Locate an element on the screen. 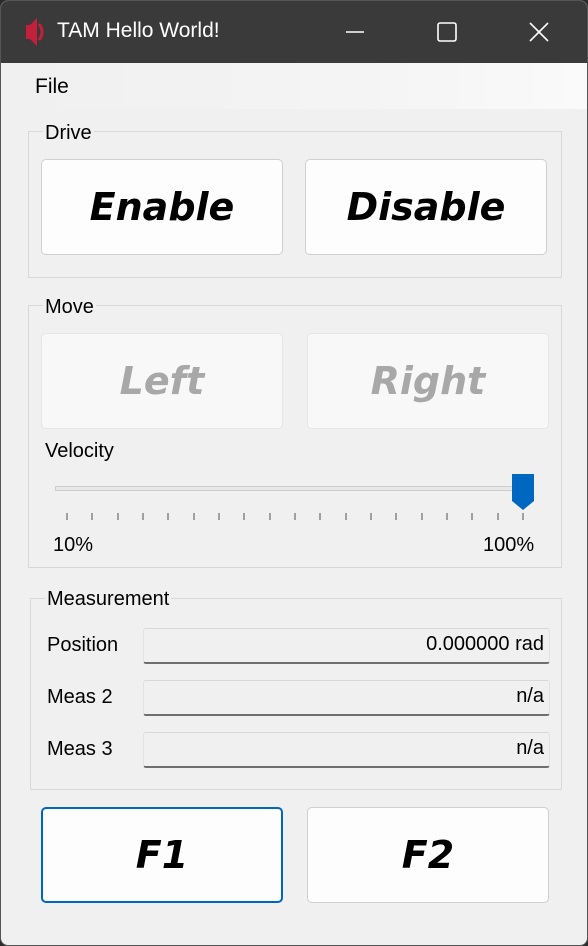 This screenshot has height=946, width=588. window-title: TAM Hello World! is located at coordinates (138, 30).